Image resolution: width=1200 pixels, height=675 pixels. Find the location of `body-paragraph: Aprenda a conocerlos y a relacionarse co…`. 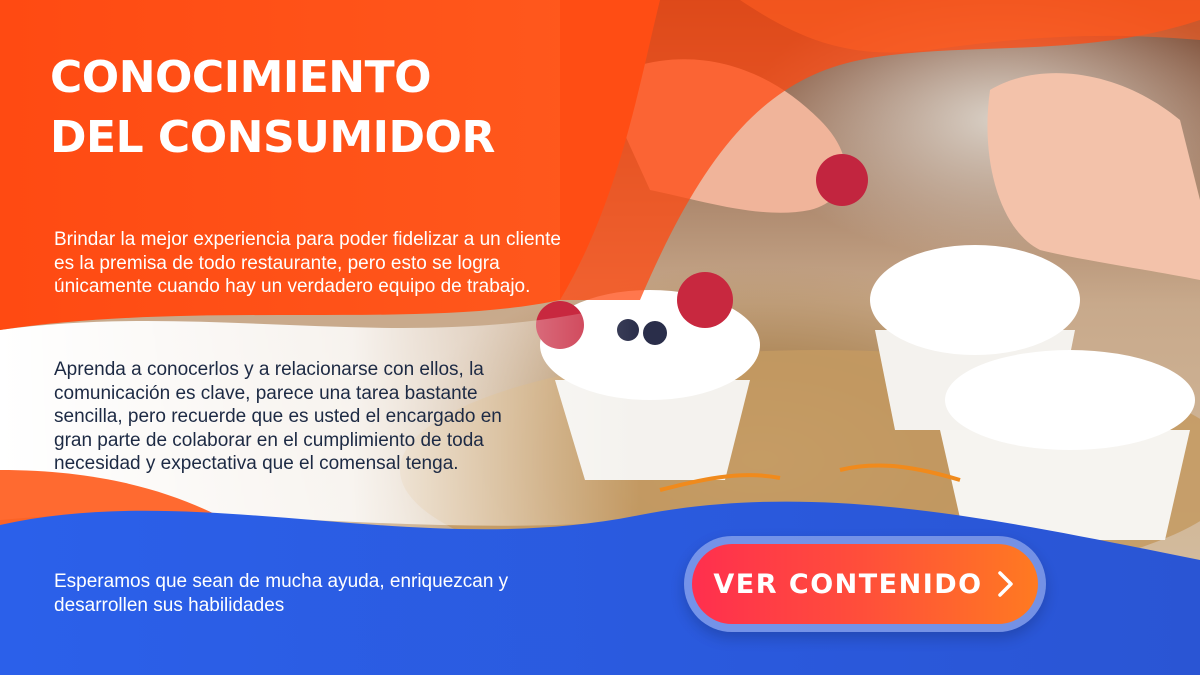

body-paragraph: Aprenda a conocerlos y a relacionarse co… is located at coordinates (278, 416).